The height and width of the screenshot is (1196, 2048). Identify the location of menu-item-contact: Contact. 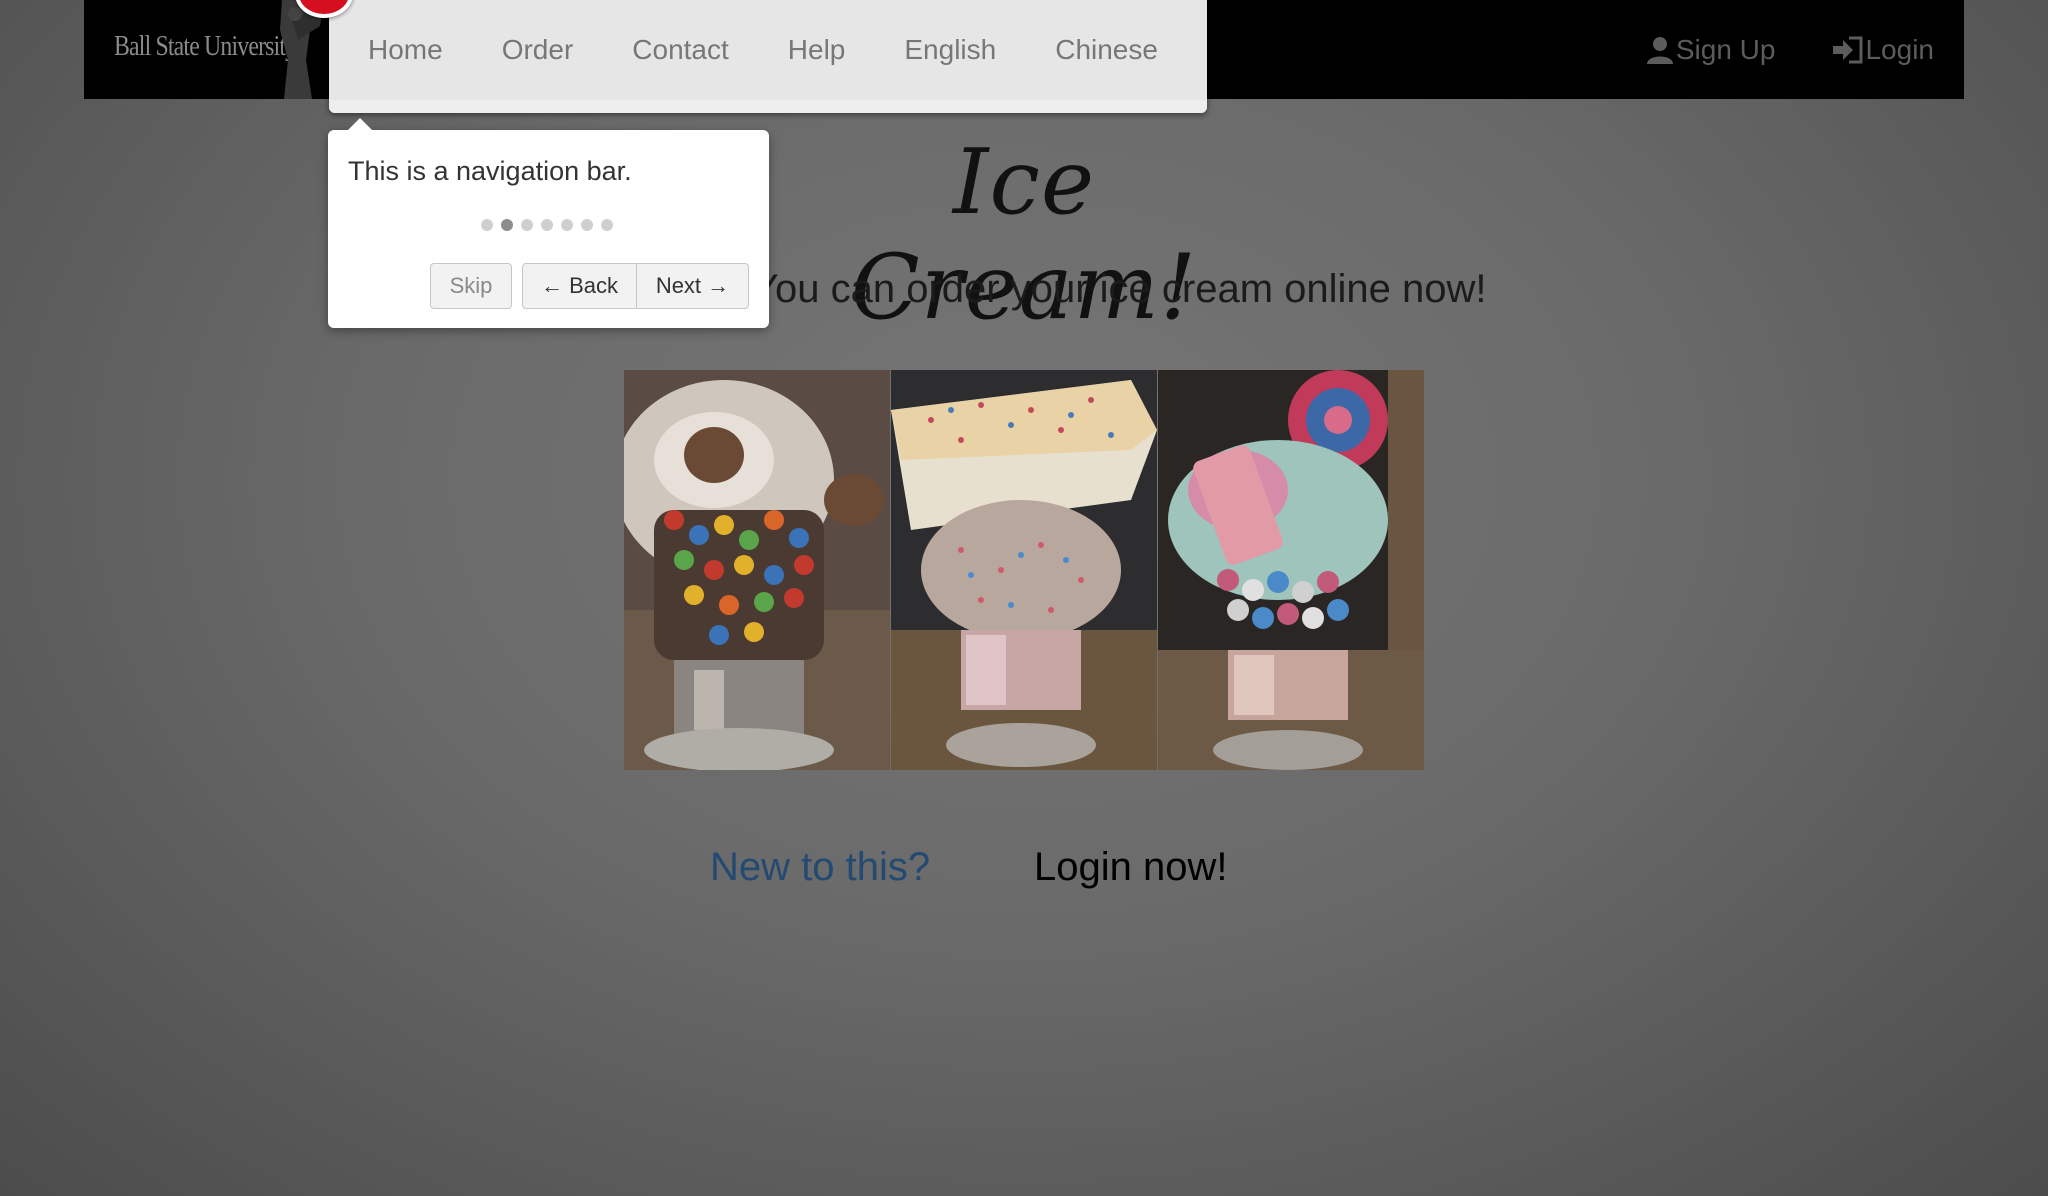
(680, 50).